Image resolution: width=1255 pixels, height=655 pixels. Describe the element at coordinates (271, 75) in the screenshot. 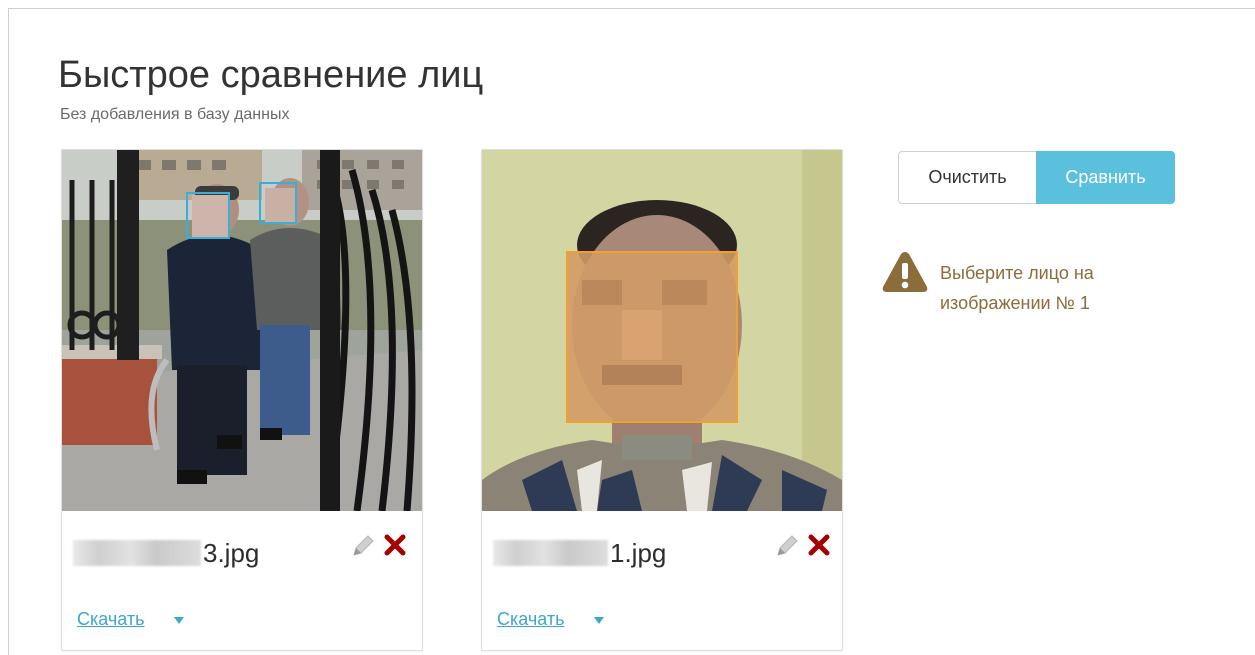

I see `page-title: Быстрое сравнение лиц` at that location.